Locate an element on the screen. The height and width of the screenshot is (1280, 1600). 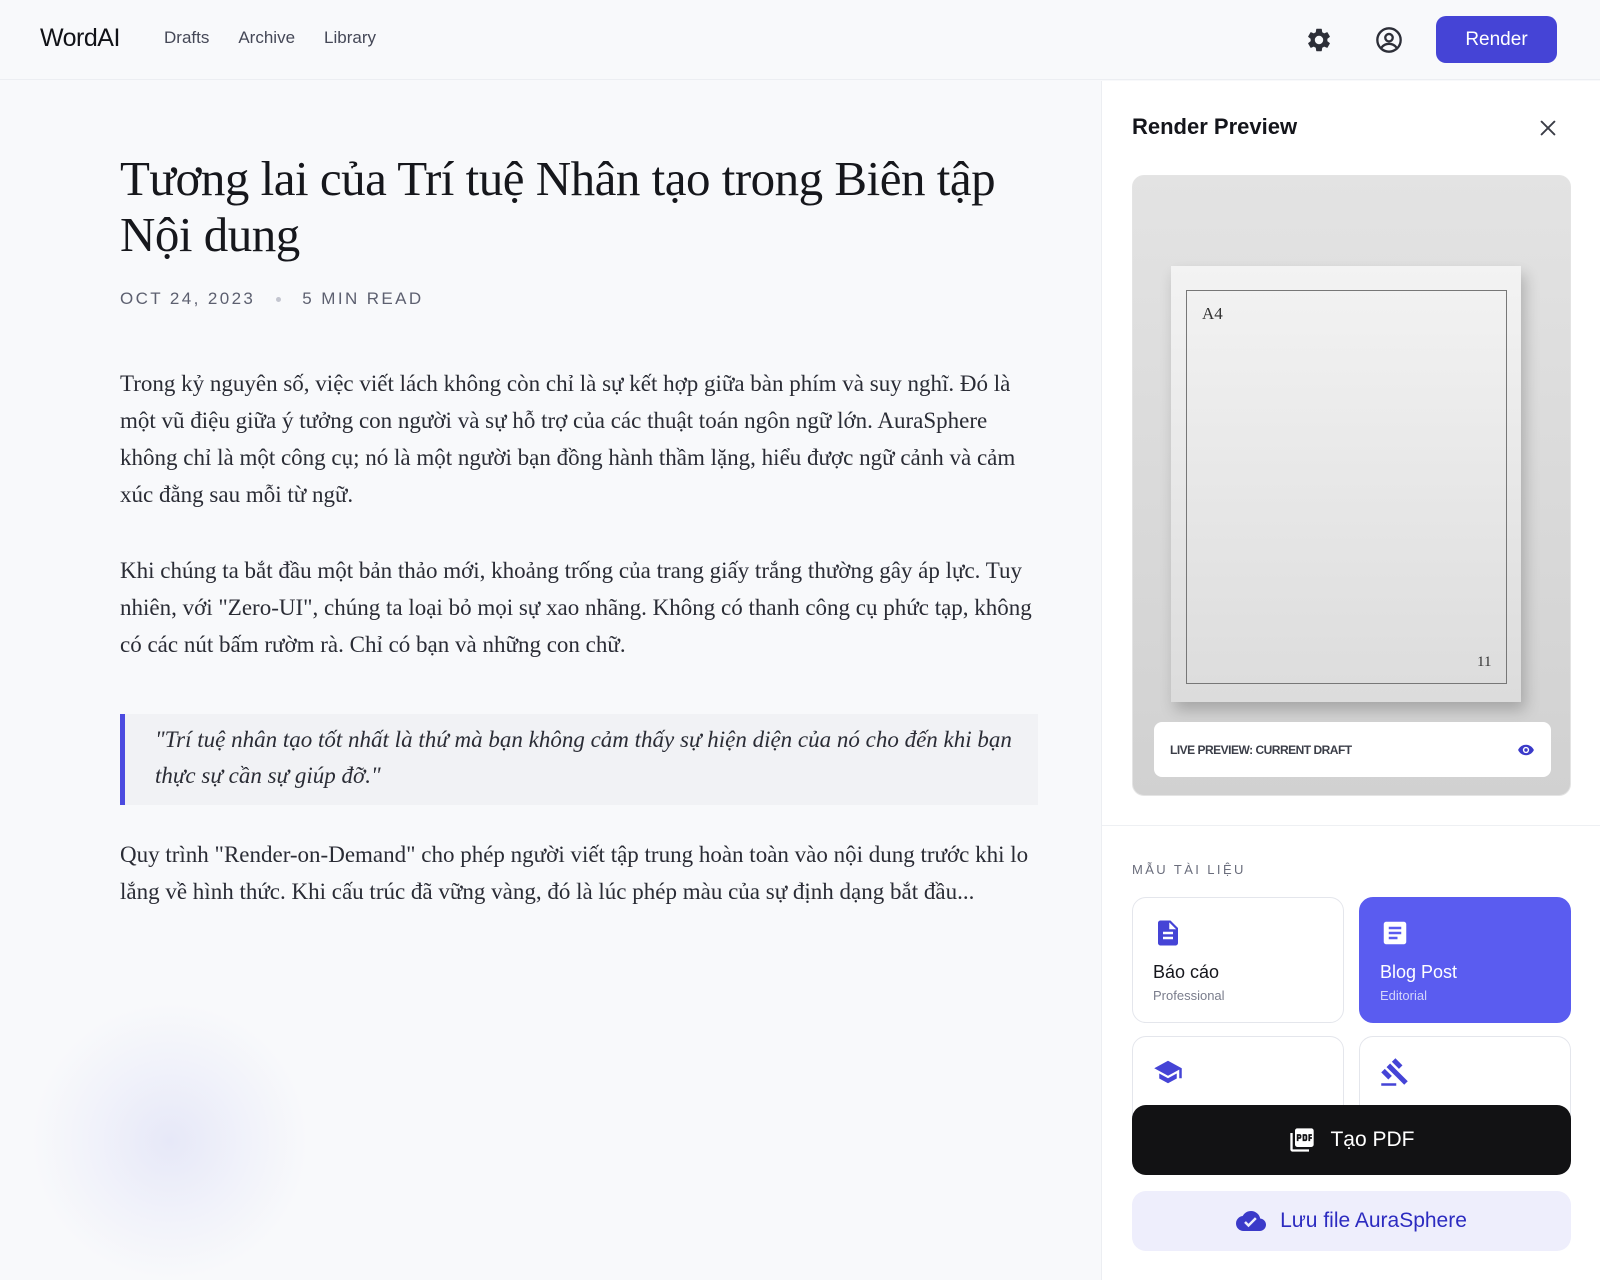
template-card-blog-post: Blog Post Editorial is located at coordinates (1465, 960).